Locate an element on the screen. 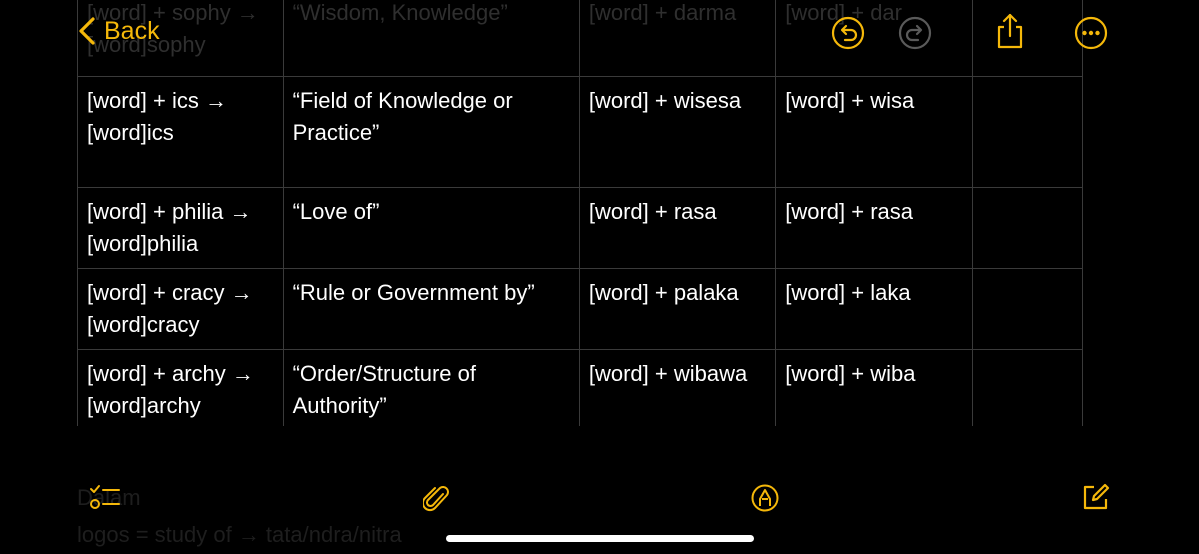 This screenshot has width=1199, height=554. table-cell: “Field of Knowledge or Practice” is located at coordinates (431, 132).